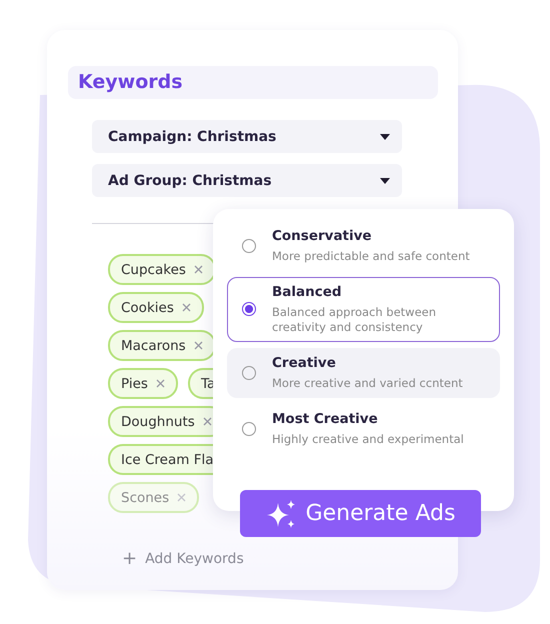  I want to click on panel-title: Keywords, so click(253, 82).